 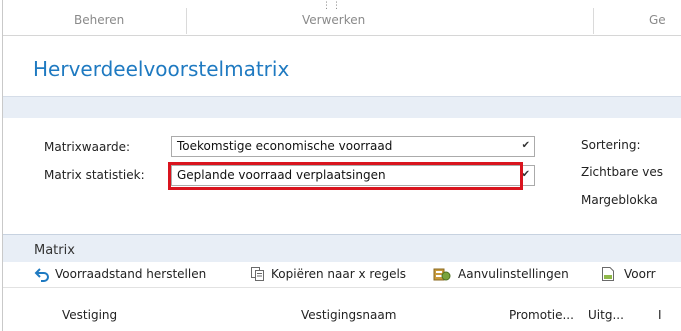 I want to click on matrixwaarde-label: Matrixwaarde:, so click(x=87, y=147).